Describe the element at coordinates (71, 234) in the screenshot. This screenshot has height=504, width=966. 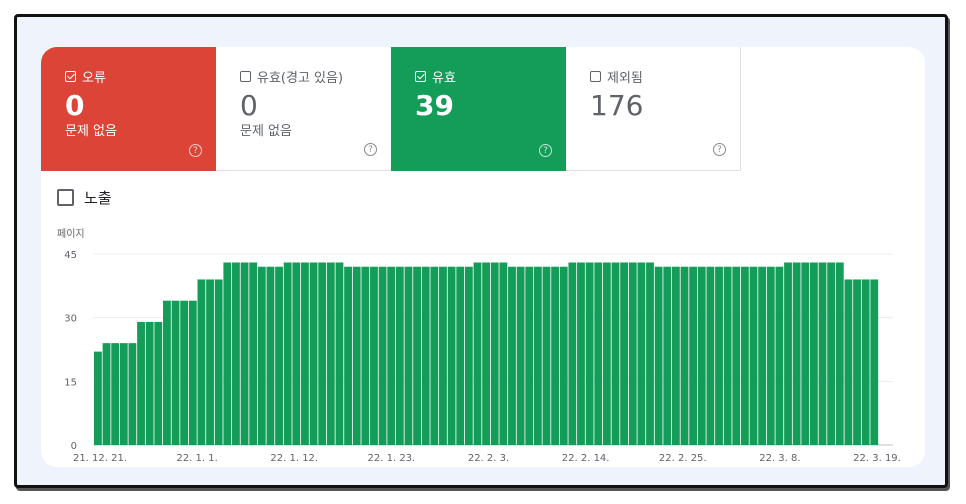
I see `y-axis-label: 페이지` at that location.